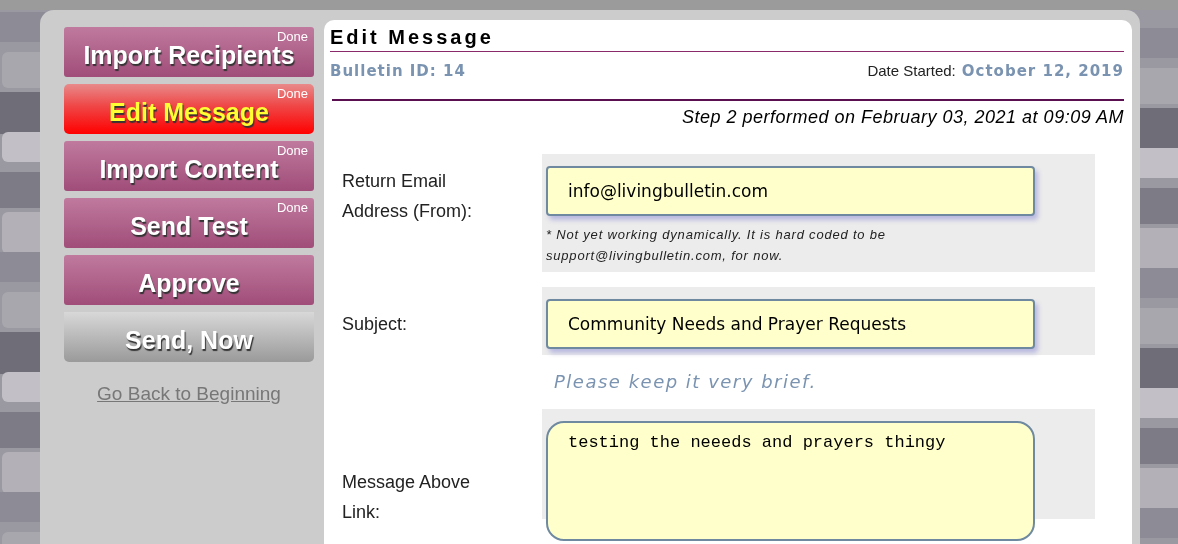 The width and height of the screenshot is (1178, 544). I want to click on field-label: Message Above Link:, so click(406, 497).